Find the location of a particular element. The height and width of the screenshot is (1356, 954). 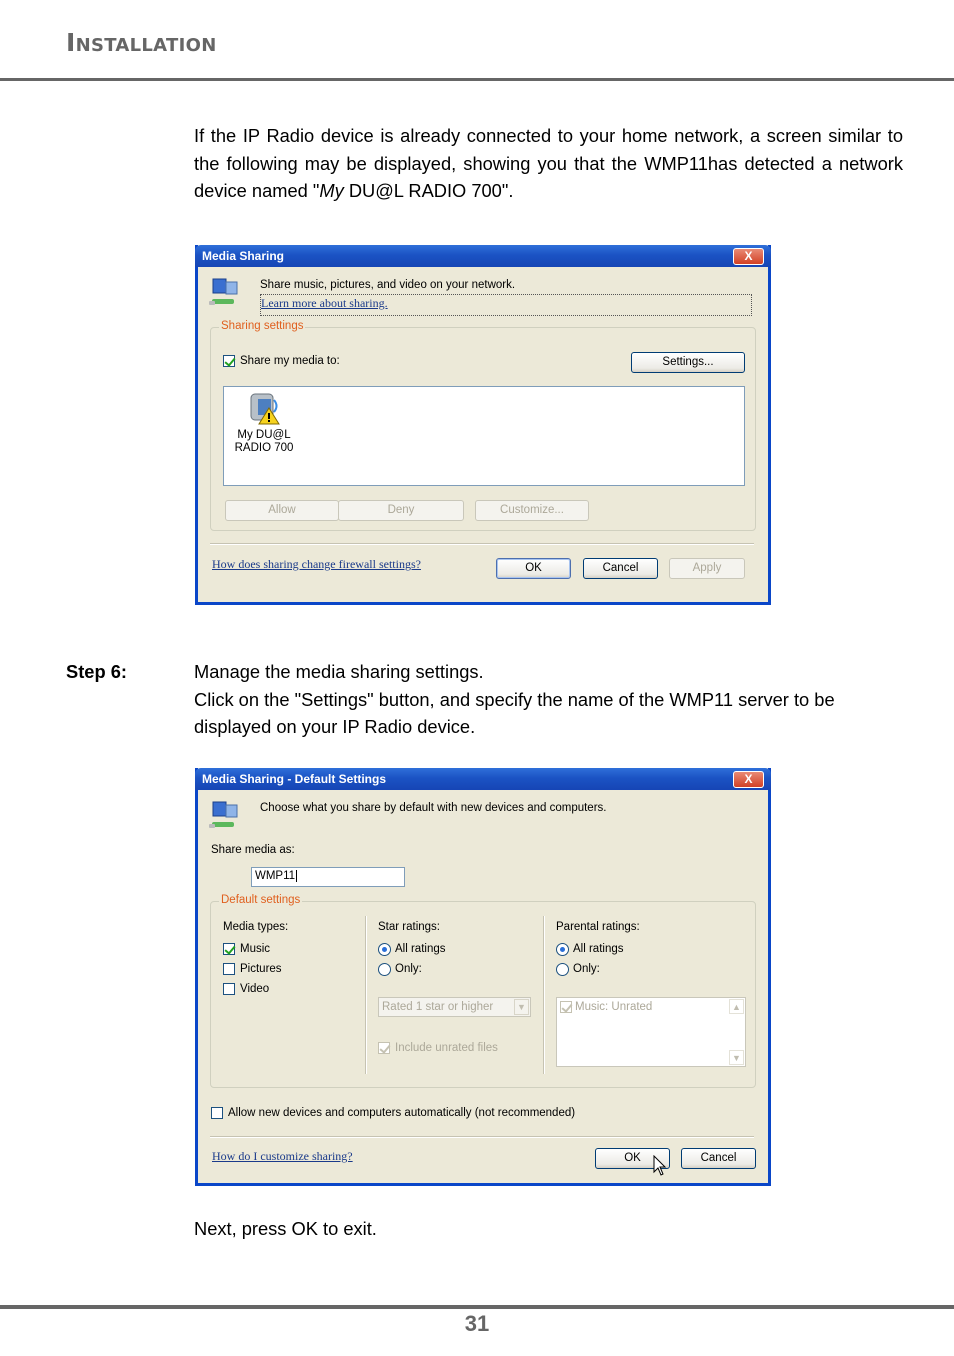

chevron-down-icon: ▼ is located at coordinates (521, 1007).